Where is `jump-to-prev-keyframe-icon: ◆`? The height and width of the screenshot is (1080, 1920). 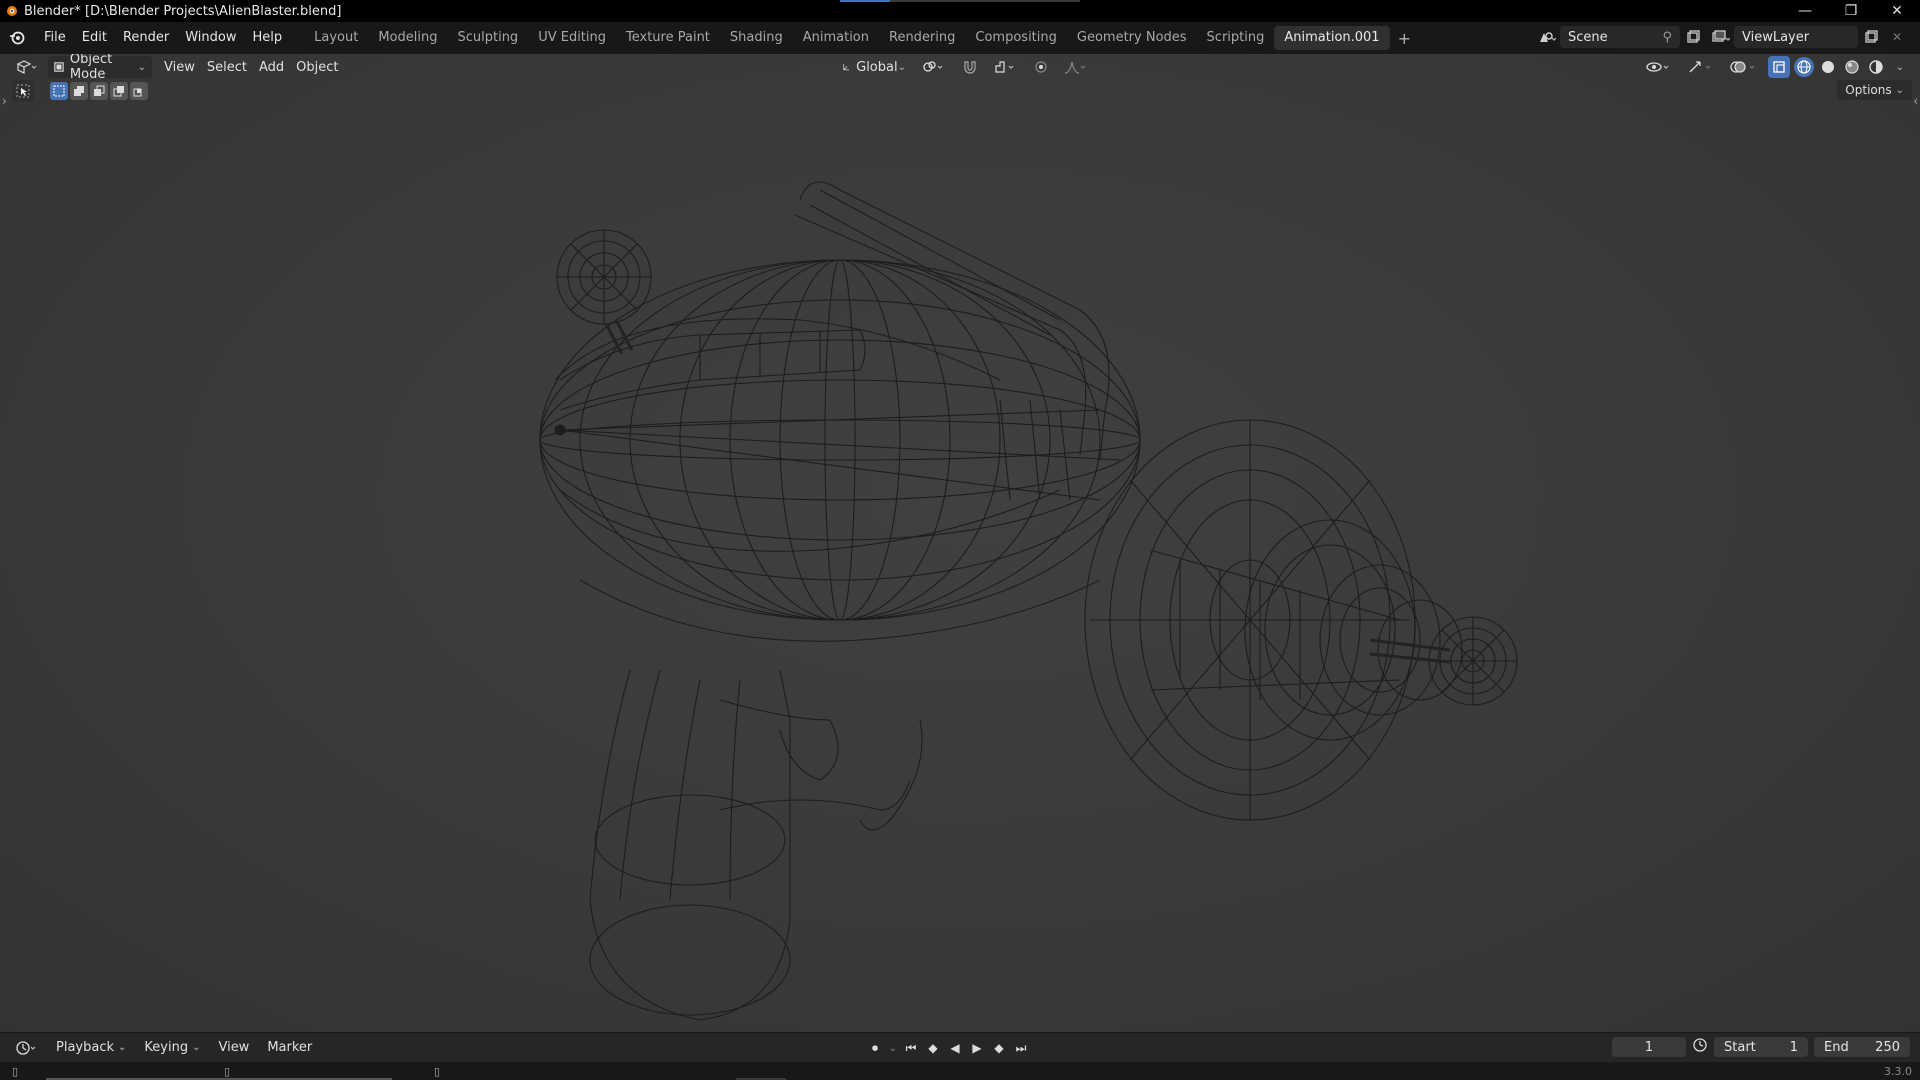 jump-to-prev-keyframe-icon: ◆ is located at coordinates (933, 1048).